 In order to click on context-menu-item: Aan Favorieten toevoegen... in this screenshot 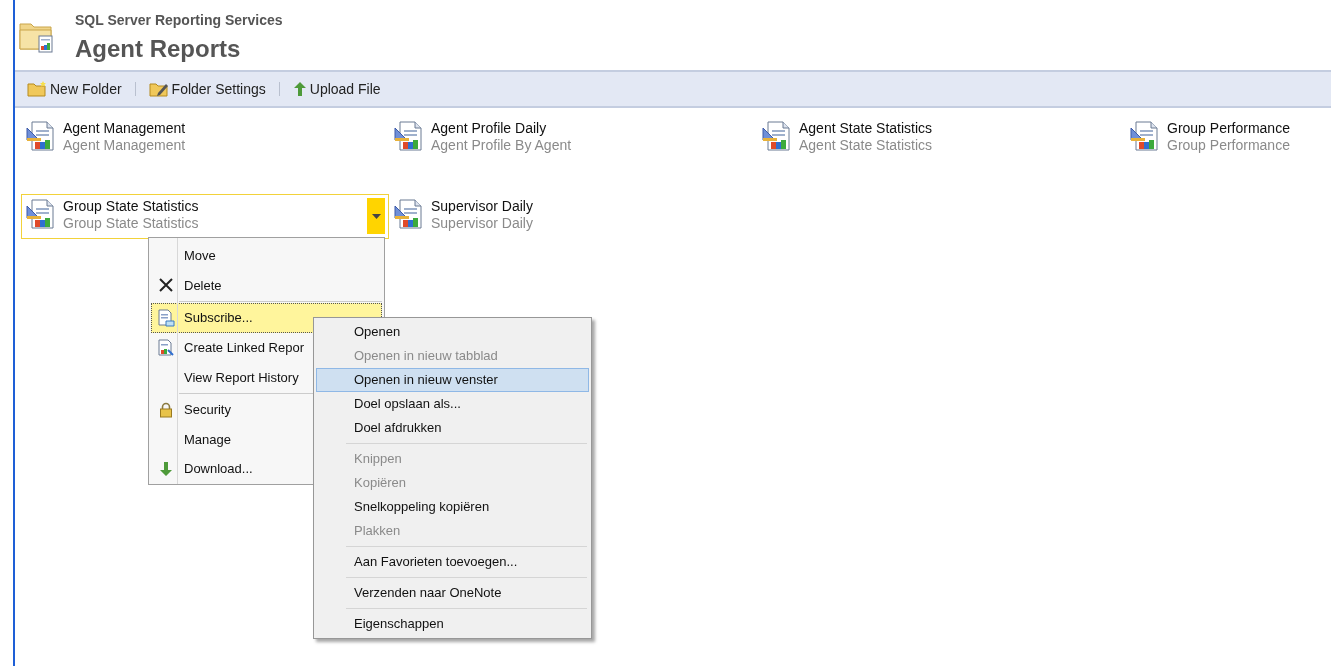, I will do `click(452, 562)`.